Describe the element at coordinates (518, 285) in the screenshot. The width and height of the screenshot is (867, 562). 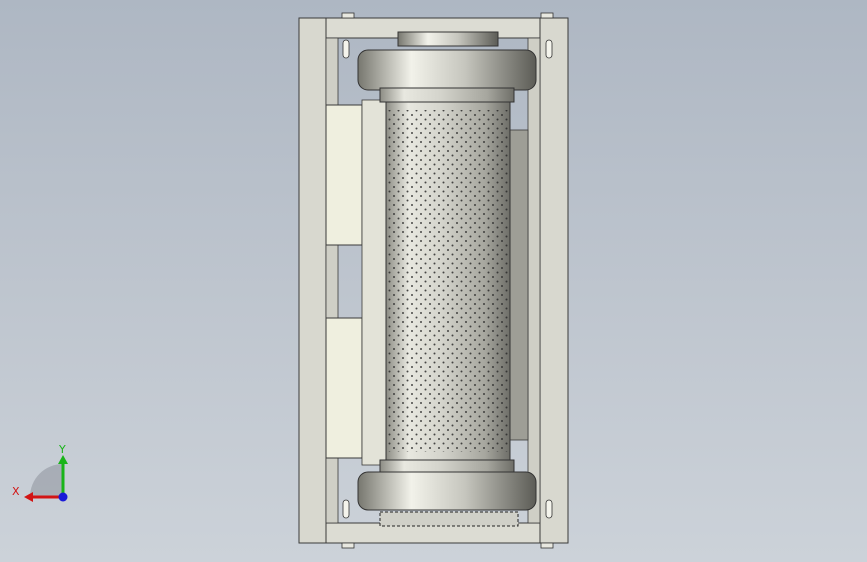
I see `right-bracket` at that location.